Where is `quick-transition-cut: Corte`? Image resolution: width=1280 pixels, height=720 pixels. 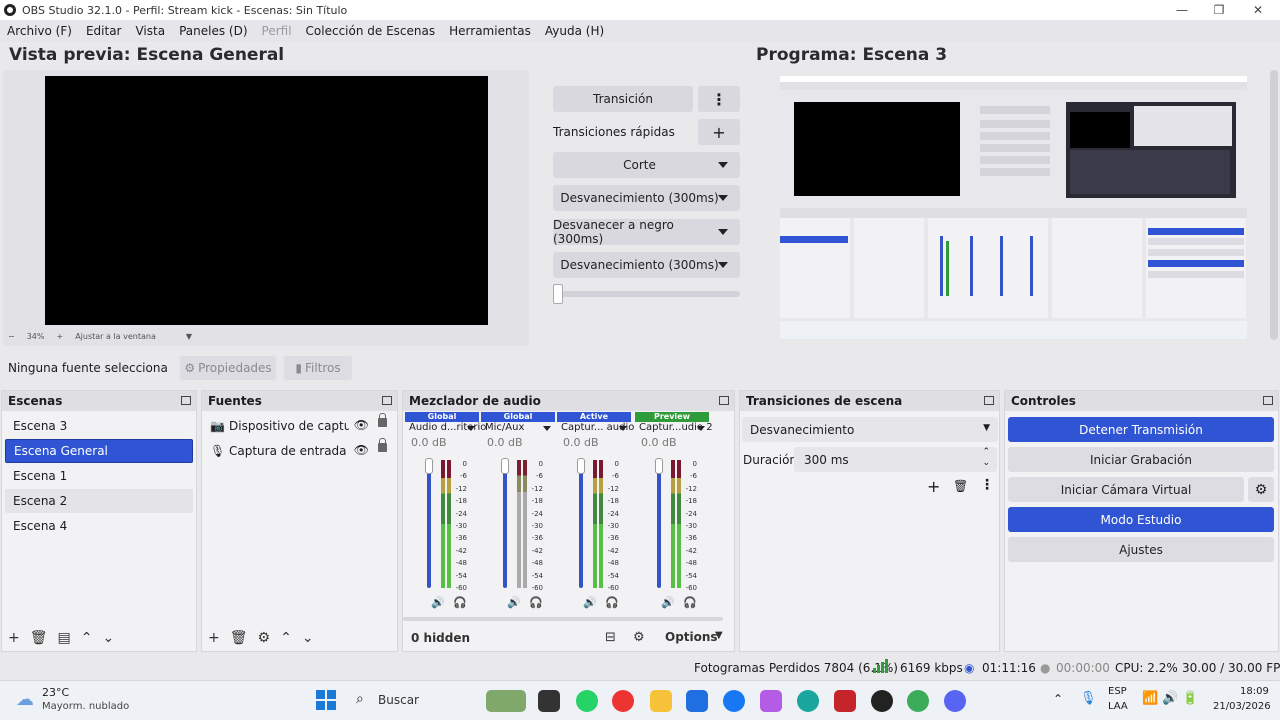 quick-transition-cut: Corte is located at coordinates (646, 165).